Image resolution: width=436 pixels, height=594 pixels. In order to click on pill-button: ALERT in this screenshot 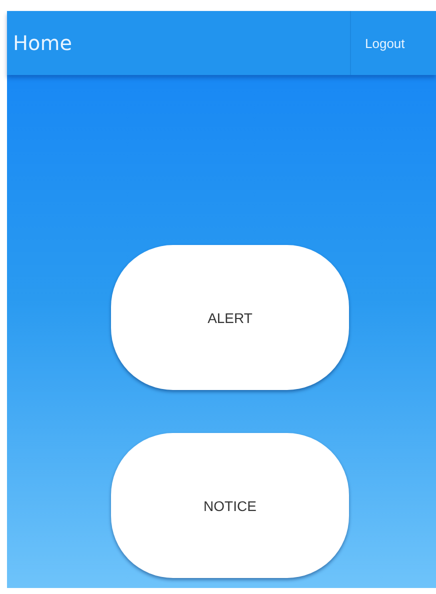, I will do `click(230, 317)`.